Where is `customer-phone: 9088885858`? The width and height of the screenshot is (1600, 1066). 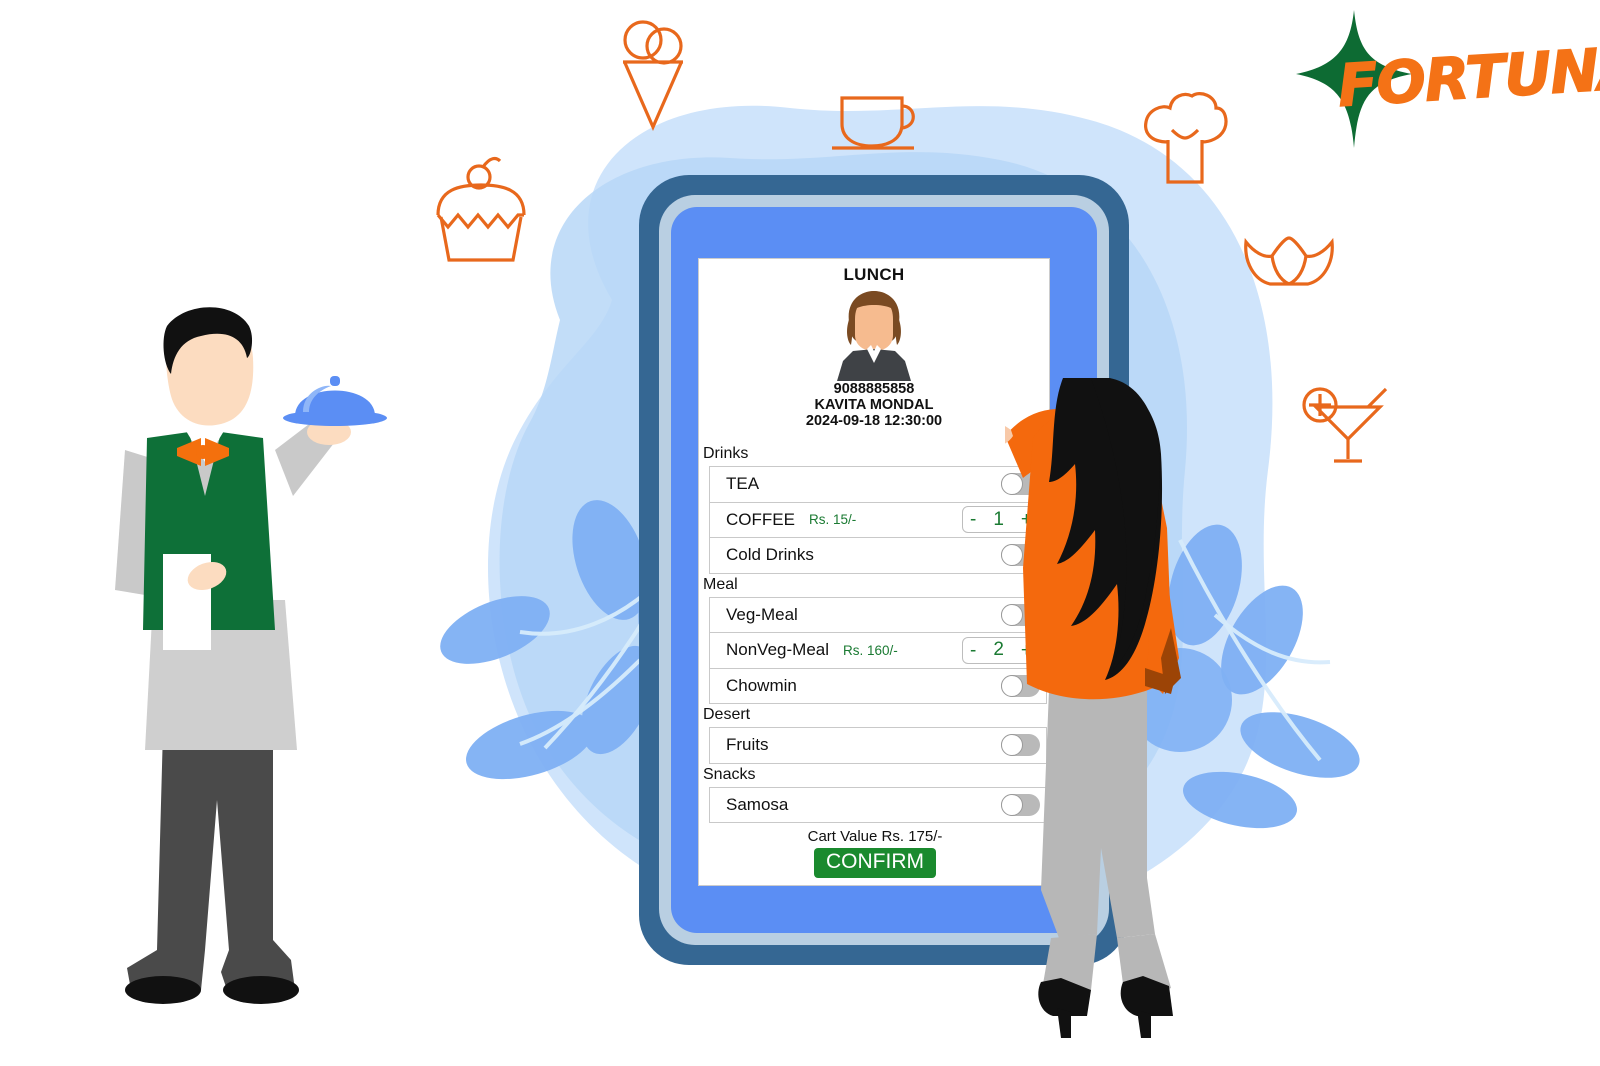 customer-phone: 9088885858 is located at coordinates (874, 389).